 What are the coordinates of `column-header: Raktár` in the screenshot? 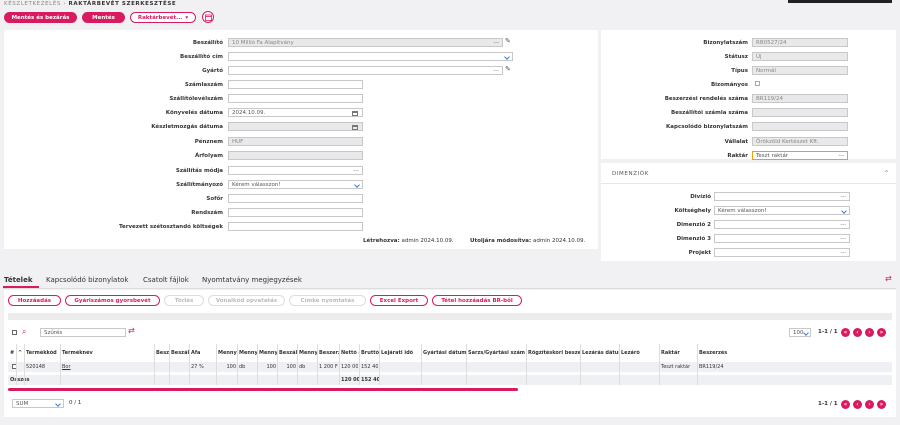 It's located at (679, 353).